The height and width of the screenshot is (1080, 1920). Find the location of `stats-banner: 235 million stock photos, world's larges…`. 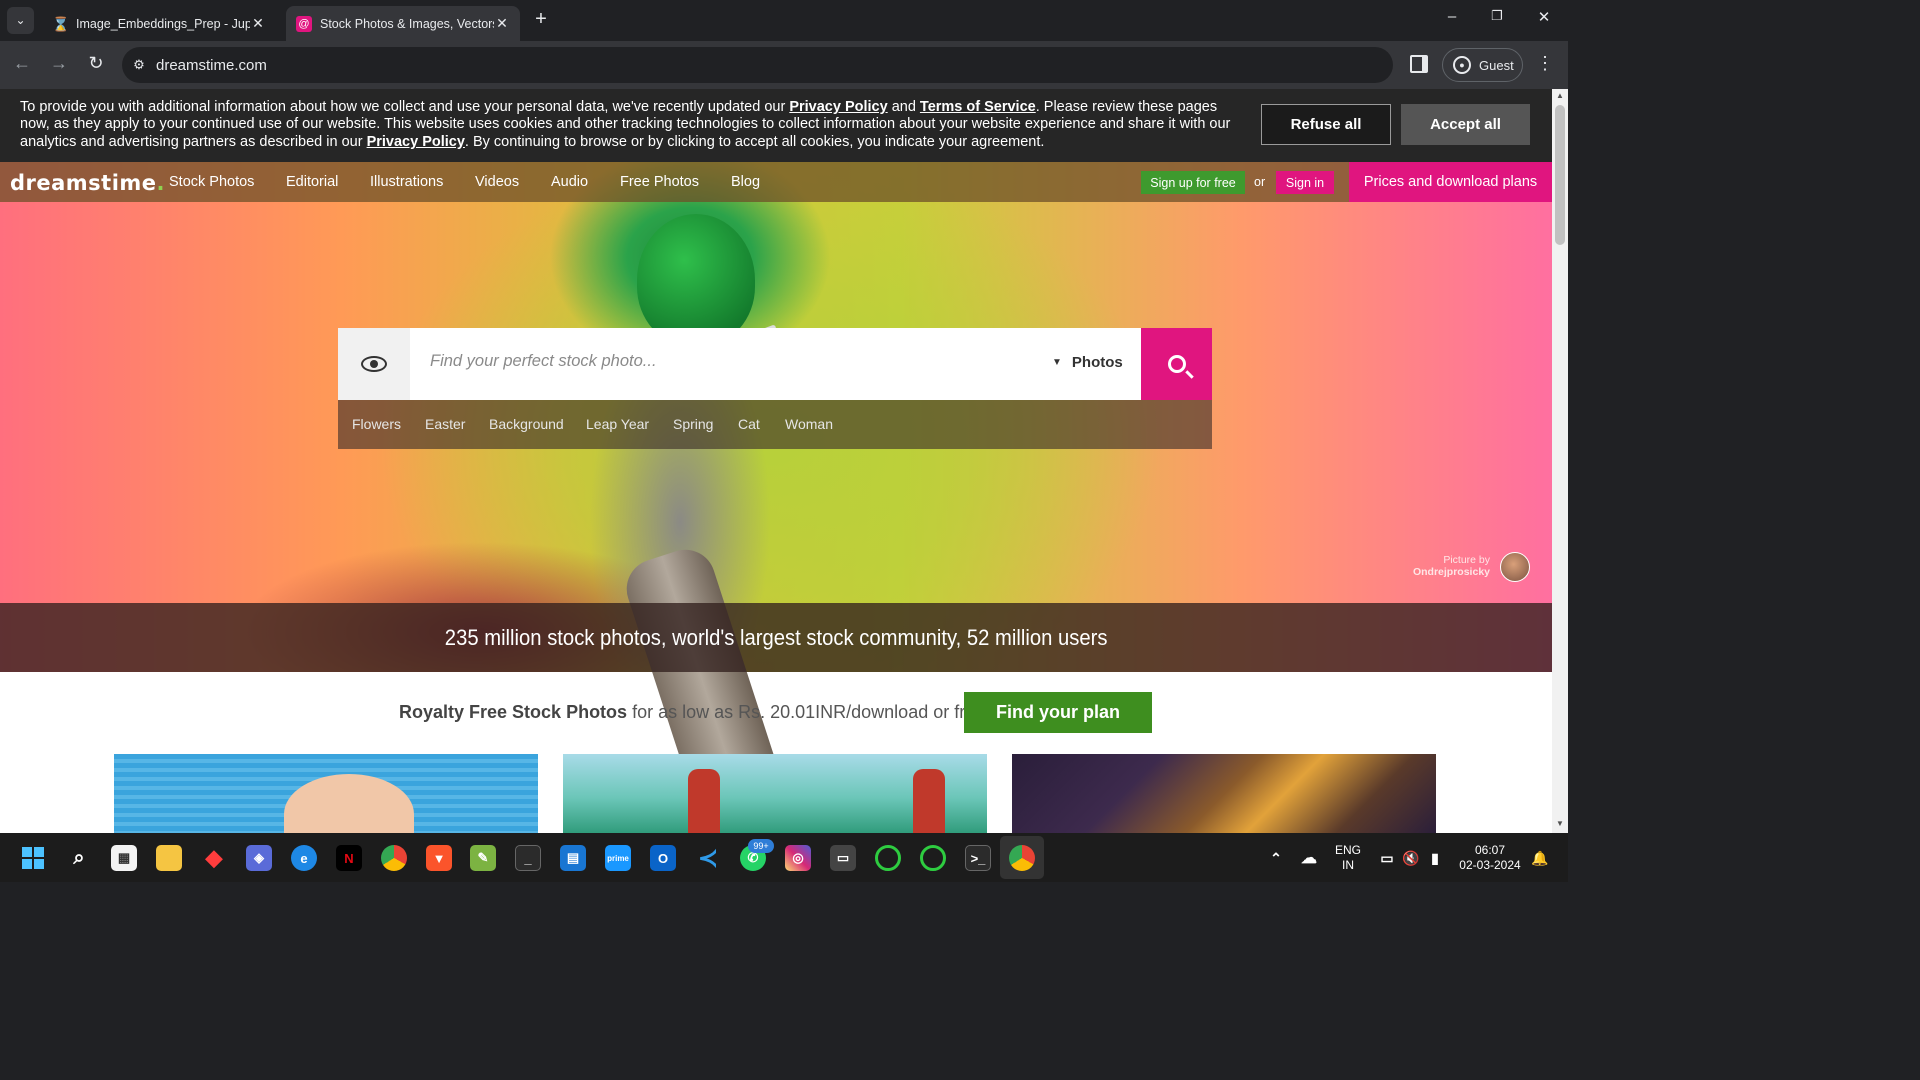

stats-banner: 235 million stock photos, world's larges… is located at coordinates (776, 637).